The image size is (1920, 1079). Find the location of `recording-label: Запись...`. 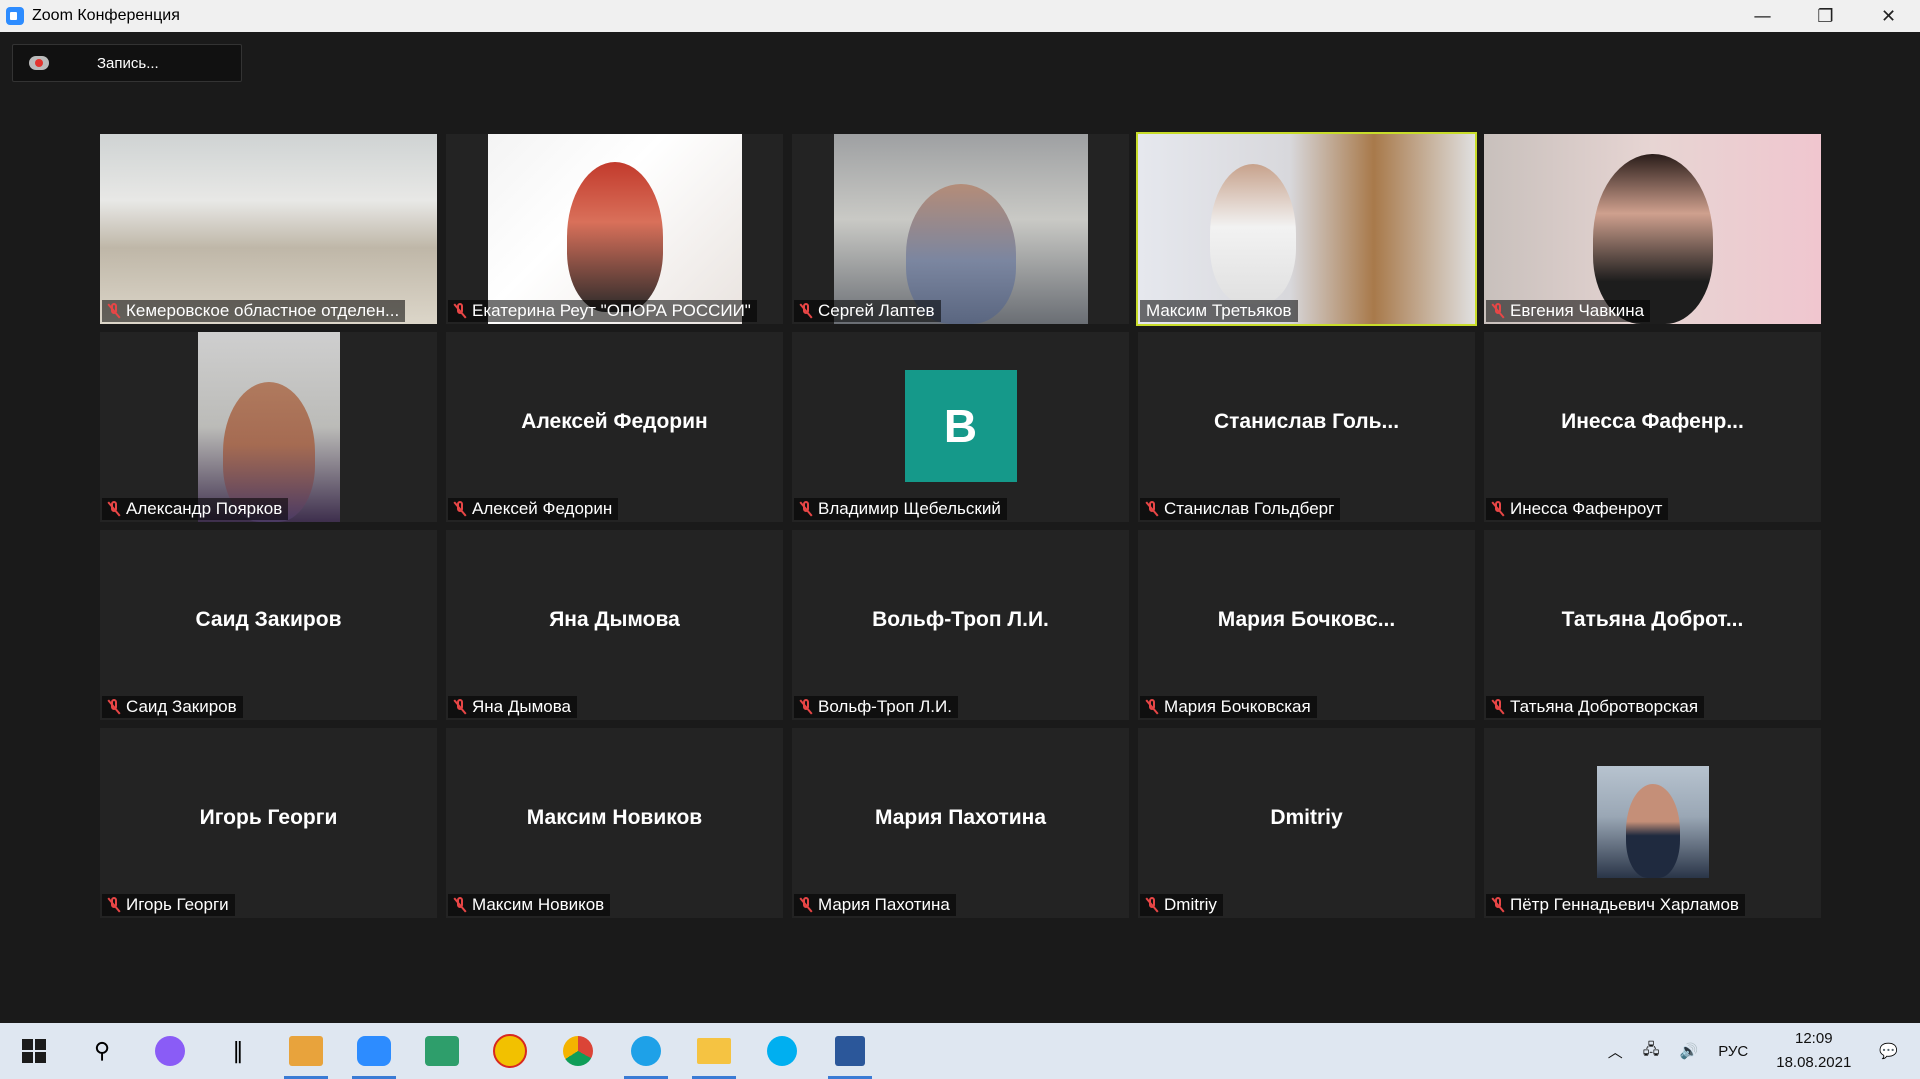

recording-label: Запись... is located at coordinates (128, 63).